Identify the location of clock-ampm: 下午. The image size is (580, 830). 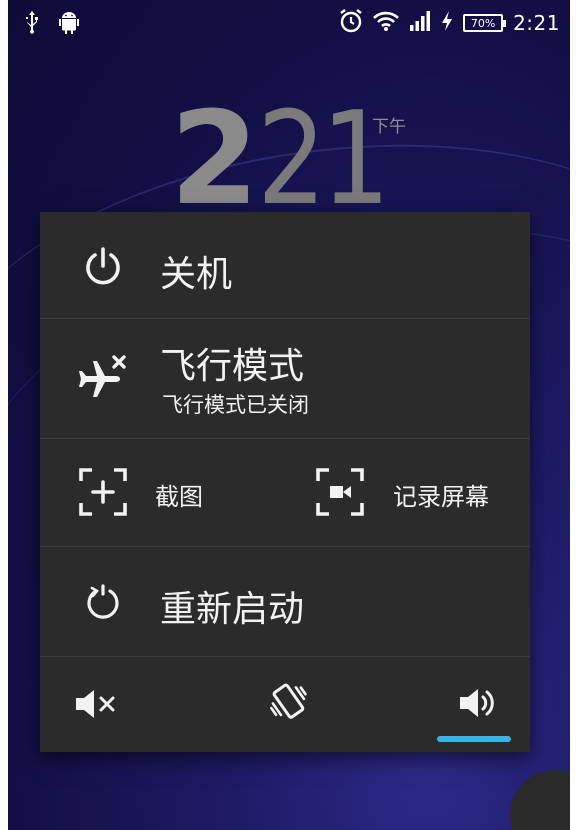
(389, 127).